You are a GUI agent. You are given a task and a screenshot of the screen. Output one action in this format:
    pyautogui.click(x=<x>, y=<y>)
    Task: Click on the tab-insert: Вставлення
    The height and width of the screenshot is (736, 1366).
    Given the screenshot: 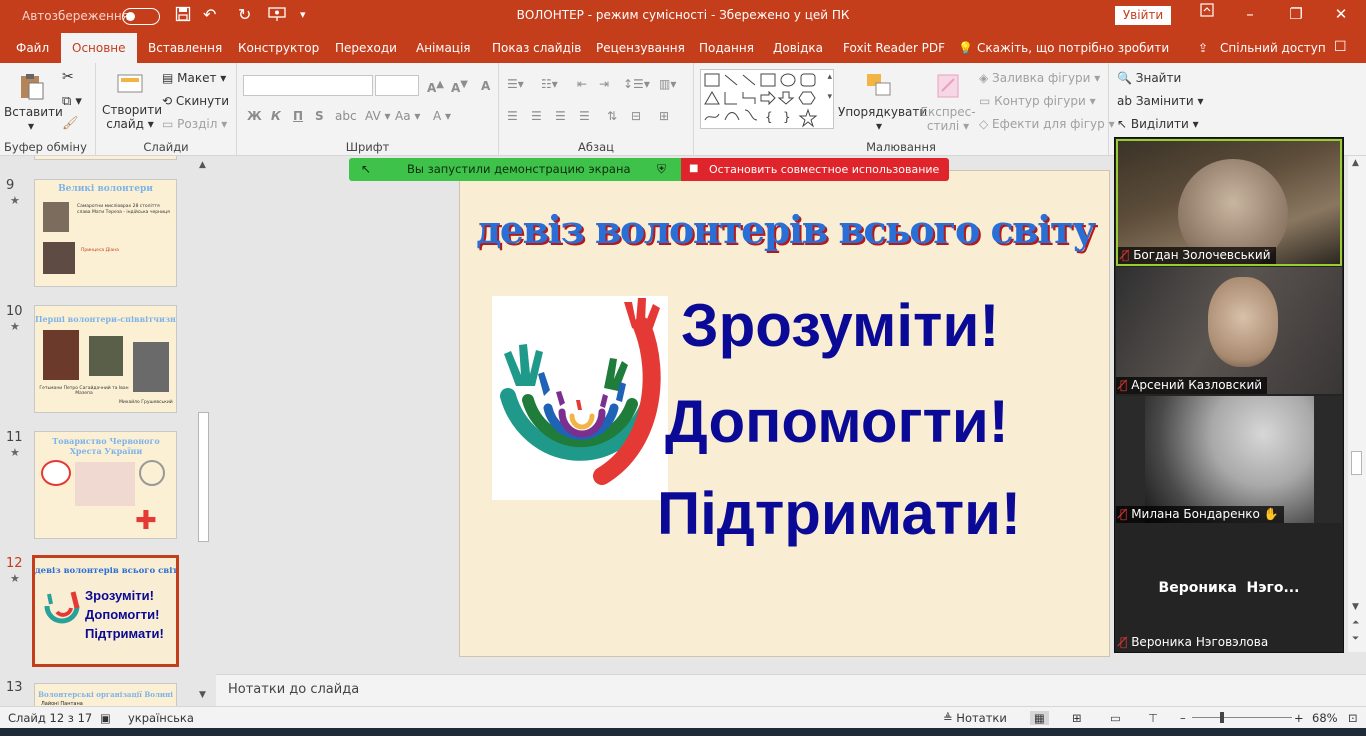 What is the action you would take?
    pyautogui.click(x=185, y=48)
    